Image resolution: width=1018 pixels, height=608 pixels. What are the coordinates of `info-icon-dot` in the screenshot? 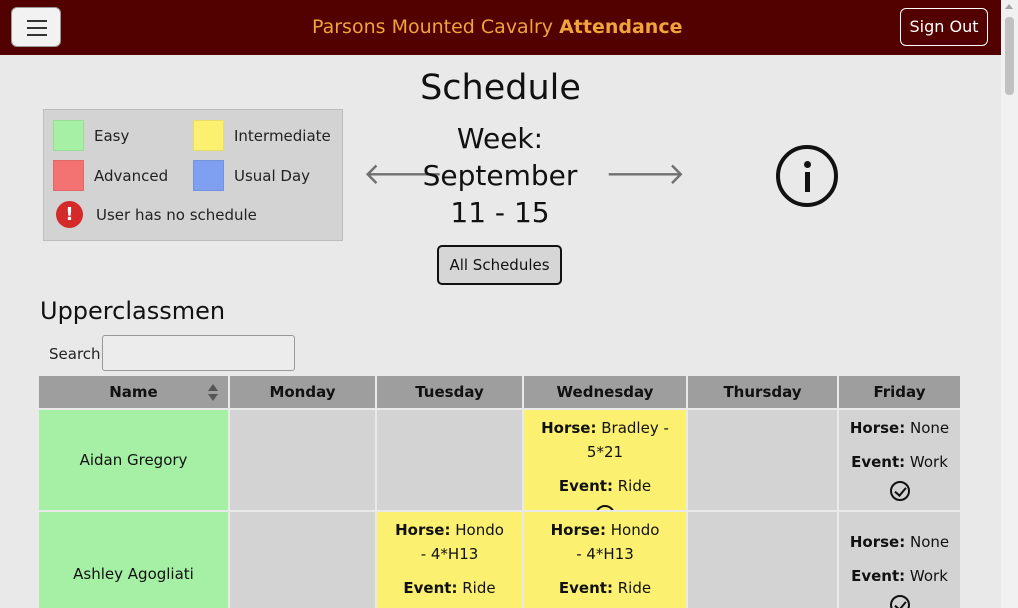 It's located at (807, 164).